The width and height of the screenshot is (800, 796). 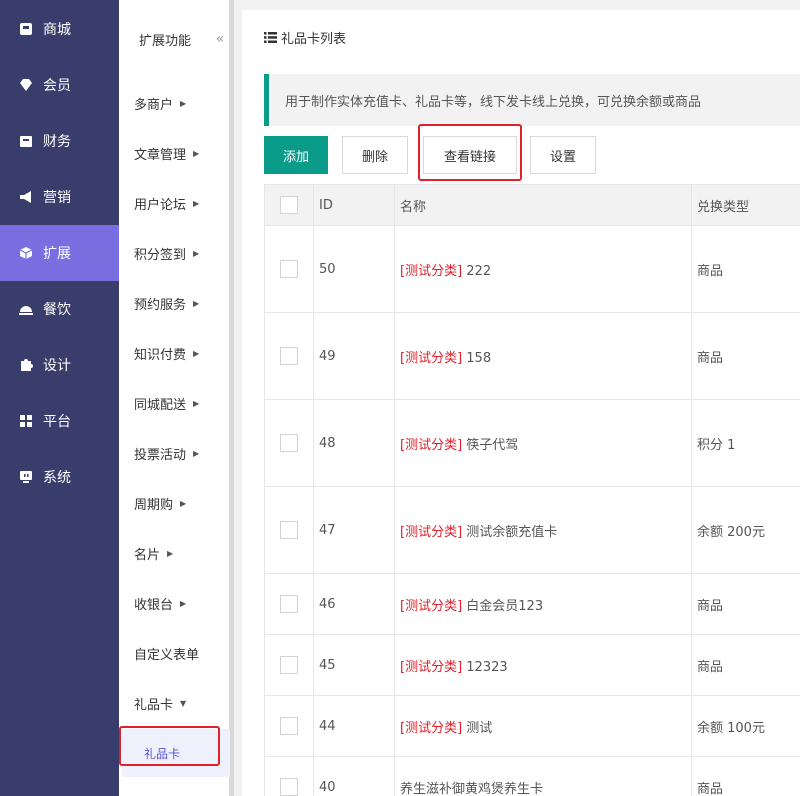 What do you see at coordinates (166, 153) in the screenshot?
I see `sidebar-item-articles: 文章管理 ▶` at bounding box center [166, 153].